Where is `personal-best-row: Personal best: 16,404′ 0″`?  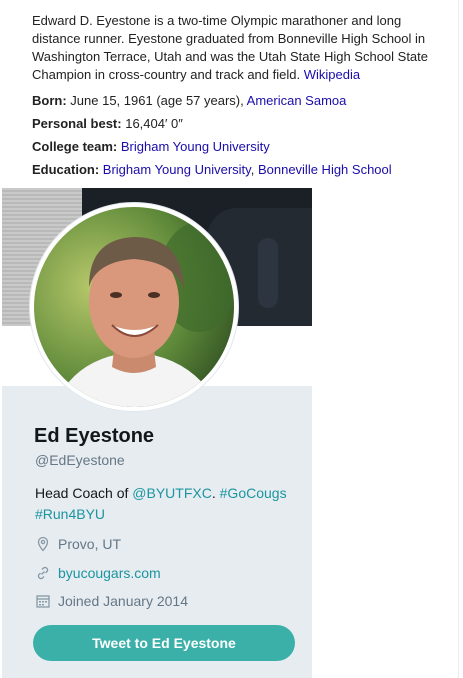 personal-best-row: Personal best: 16,404′ 0″ is located at coordinates (107, 124).